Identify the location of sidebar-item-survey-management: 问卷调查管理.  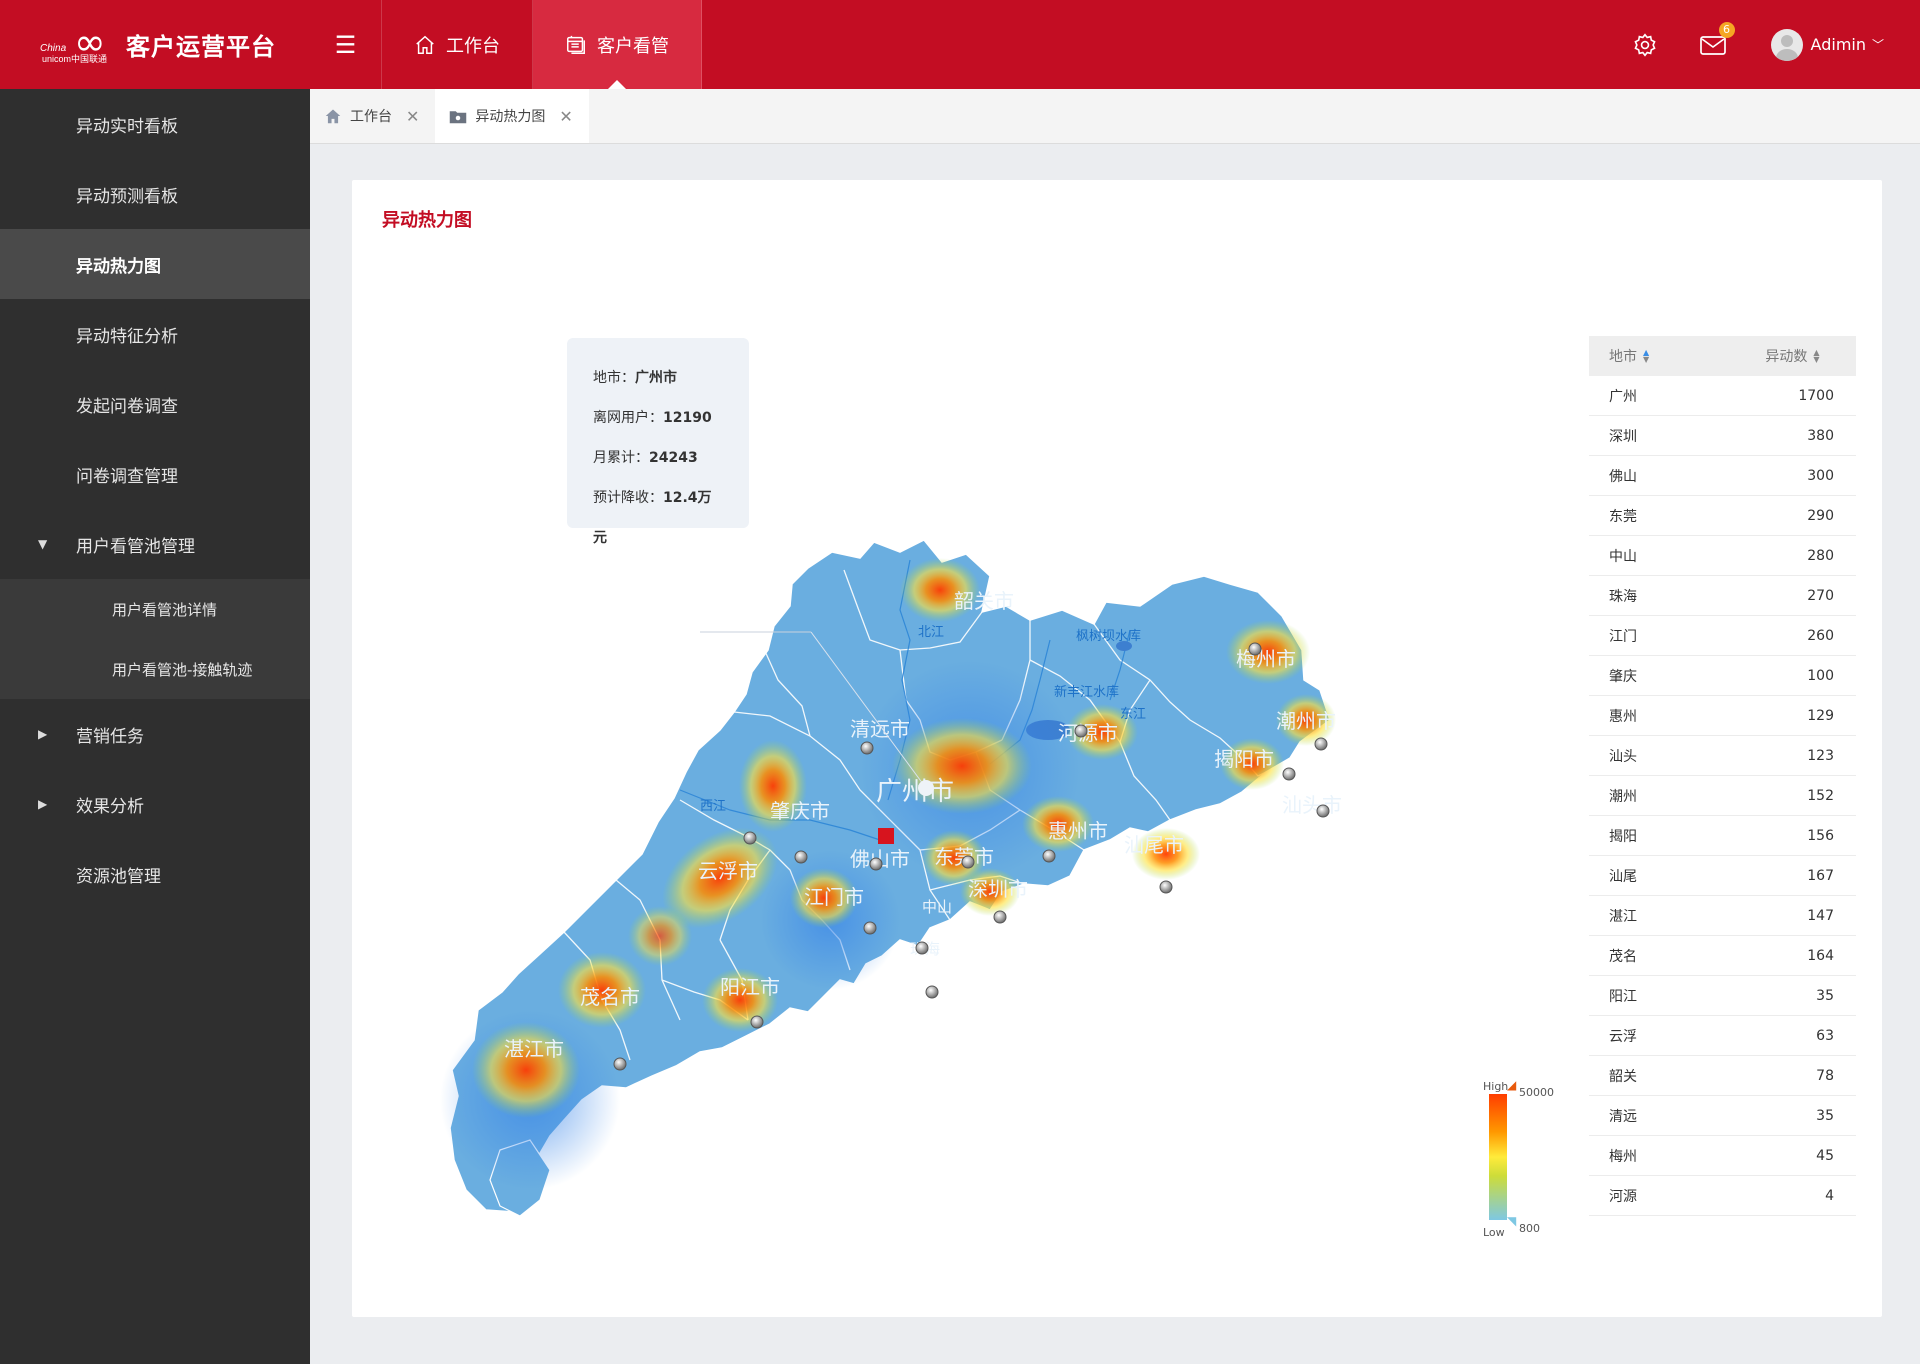
(155, 474).